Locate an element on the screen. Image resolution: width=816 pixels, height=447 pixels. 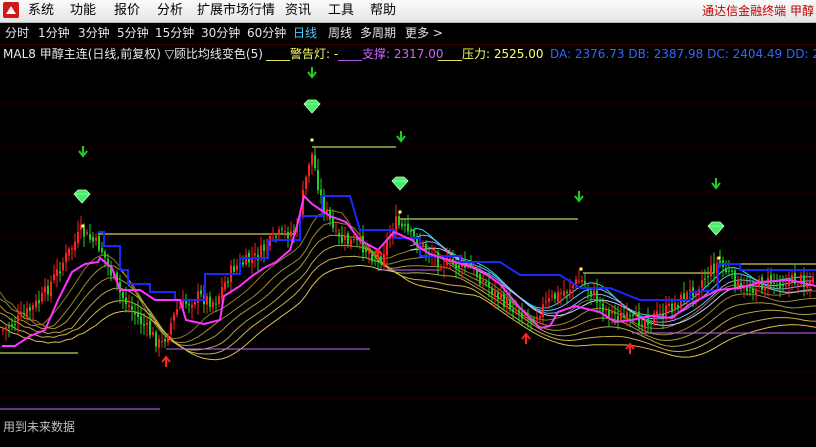
menu-analysis: 分析 is located at coordinates (170, 11).